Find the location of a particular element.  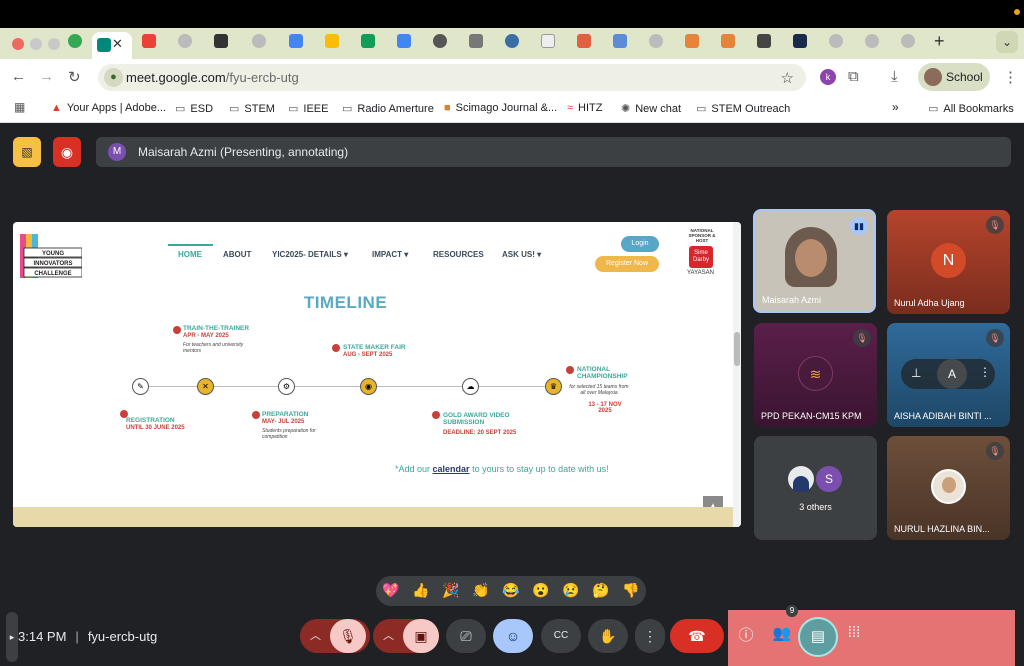

scrollbar is located at coordinates (737, 374).